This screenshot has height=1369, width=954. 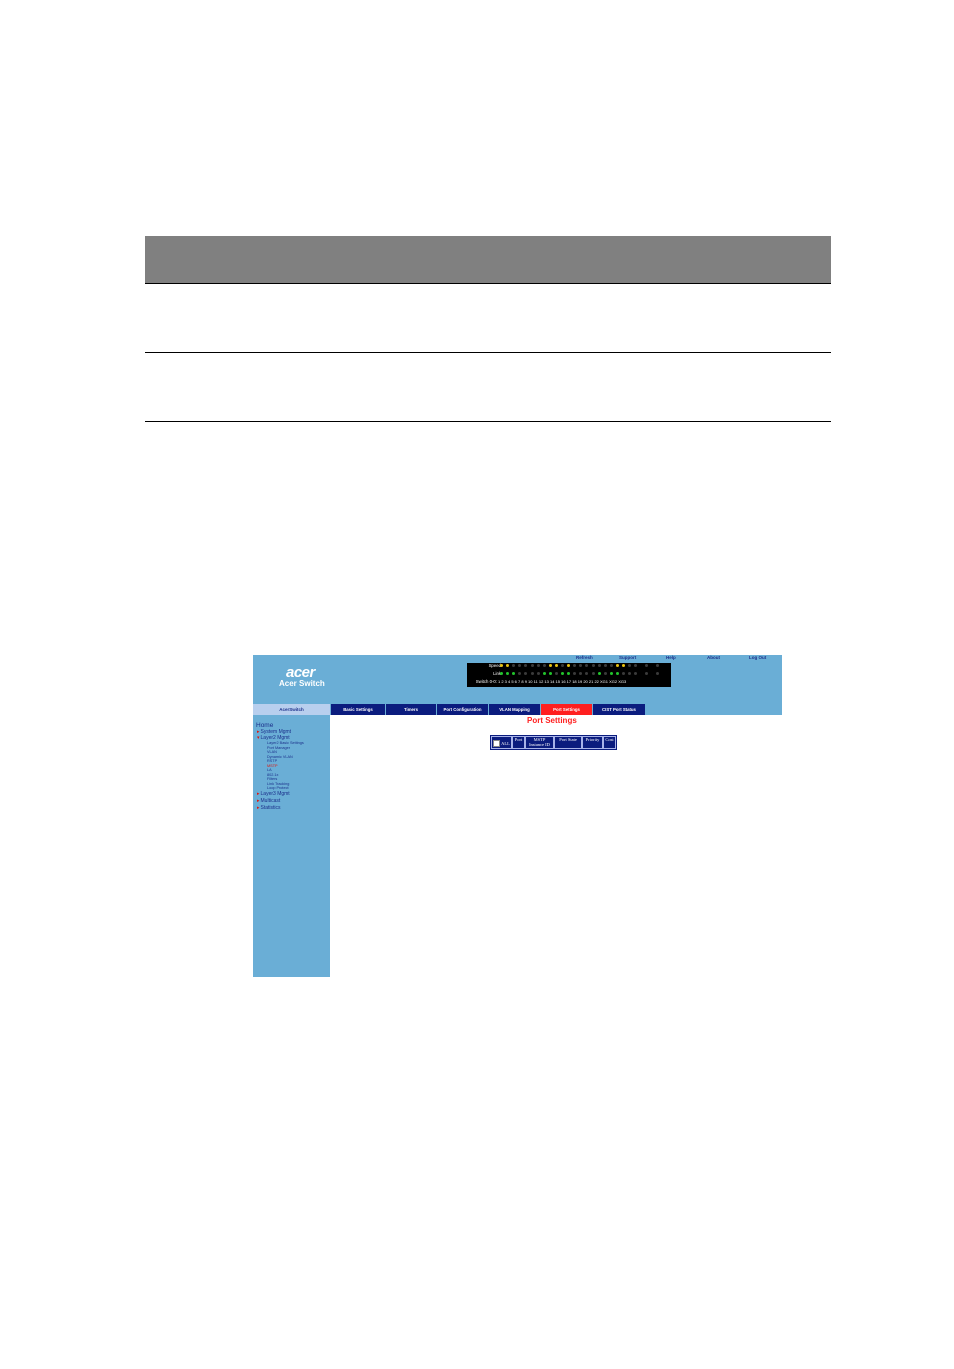 I want to click on about-link: About, so click(x=713, y=657).